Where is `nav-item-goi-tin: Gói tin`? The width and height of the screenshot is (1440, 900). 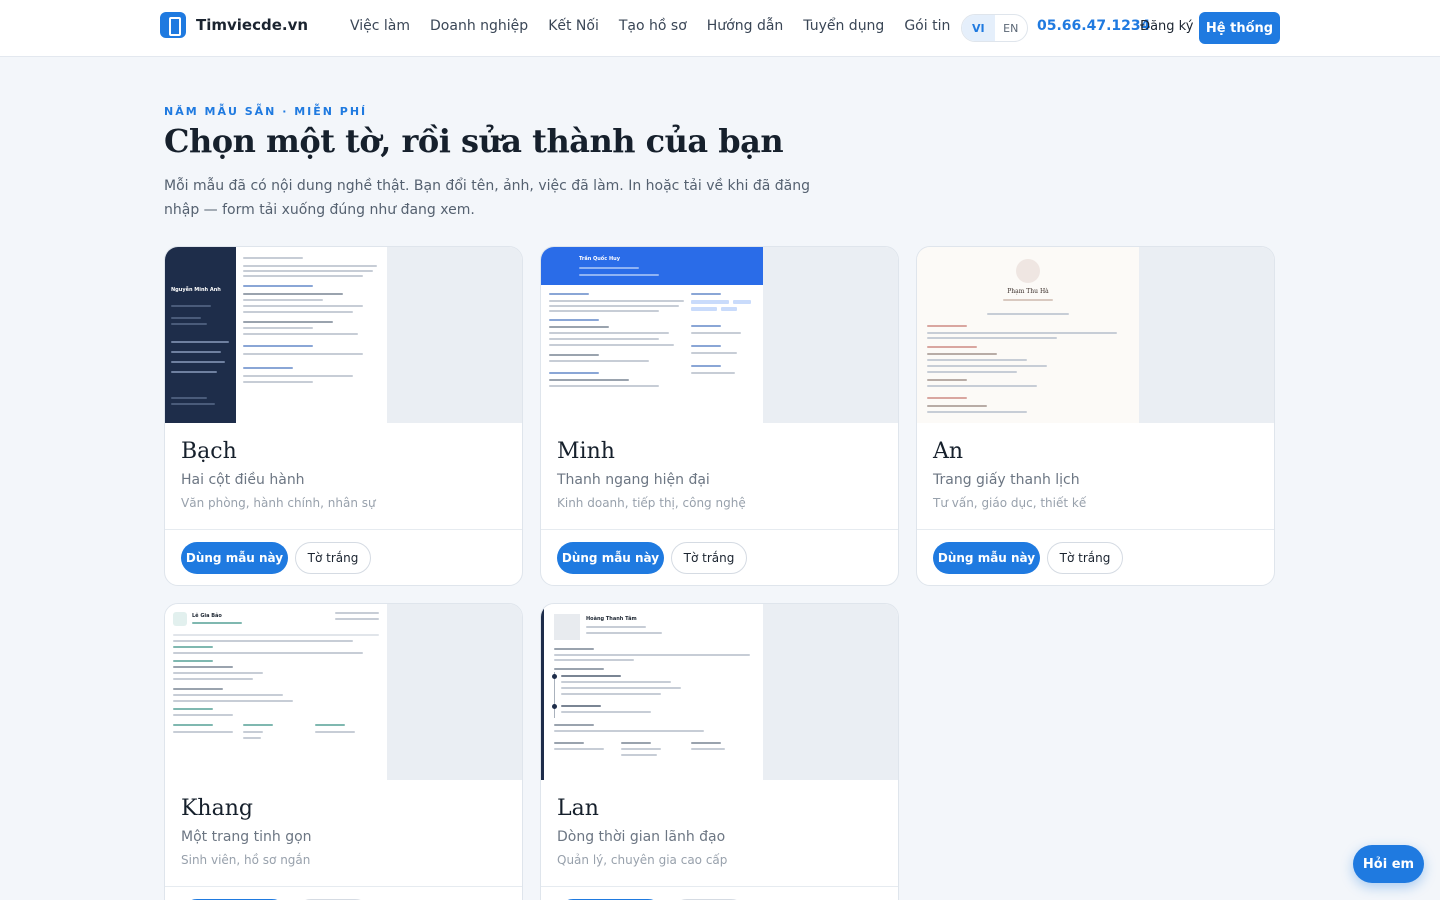 nav-item-goi-tin: Gói tin is located at coordinates (927, 26).